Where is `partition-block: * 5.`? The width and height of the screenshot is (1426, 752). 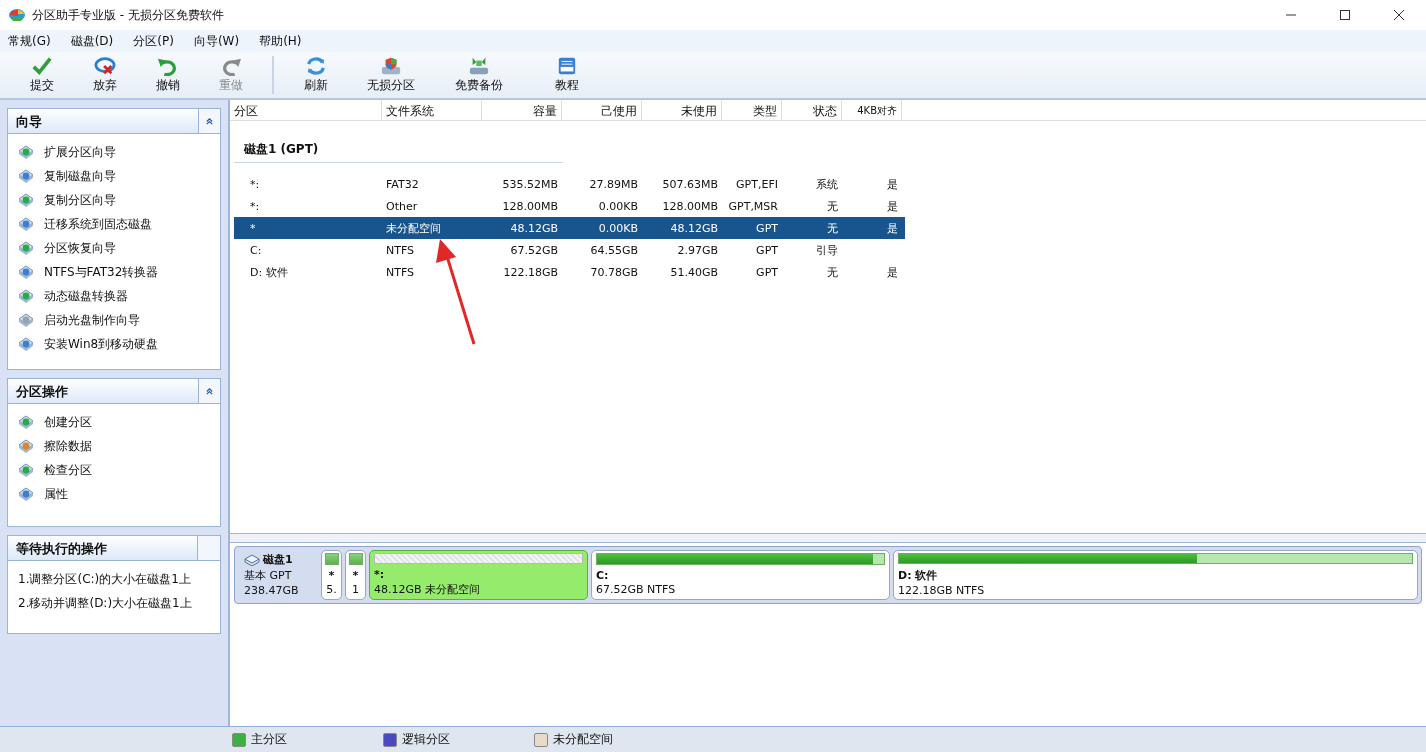 partition-block: * 5. is located at coordinates (331, 575).